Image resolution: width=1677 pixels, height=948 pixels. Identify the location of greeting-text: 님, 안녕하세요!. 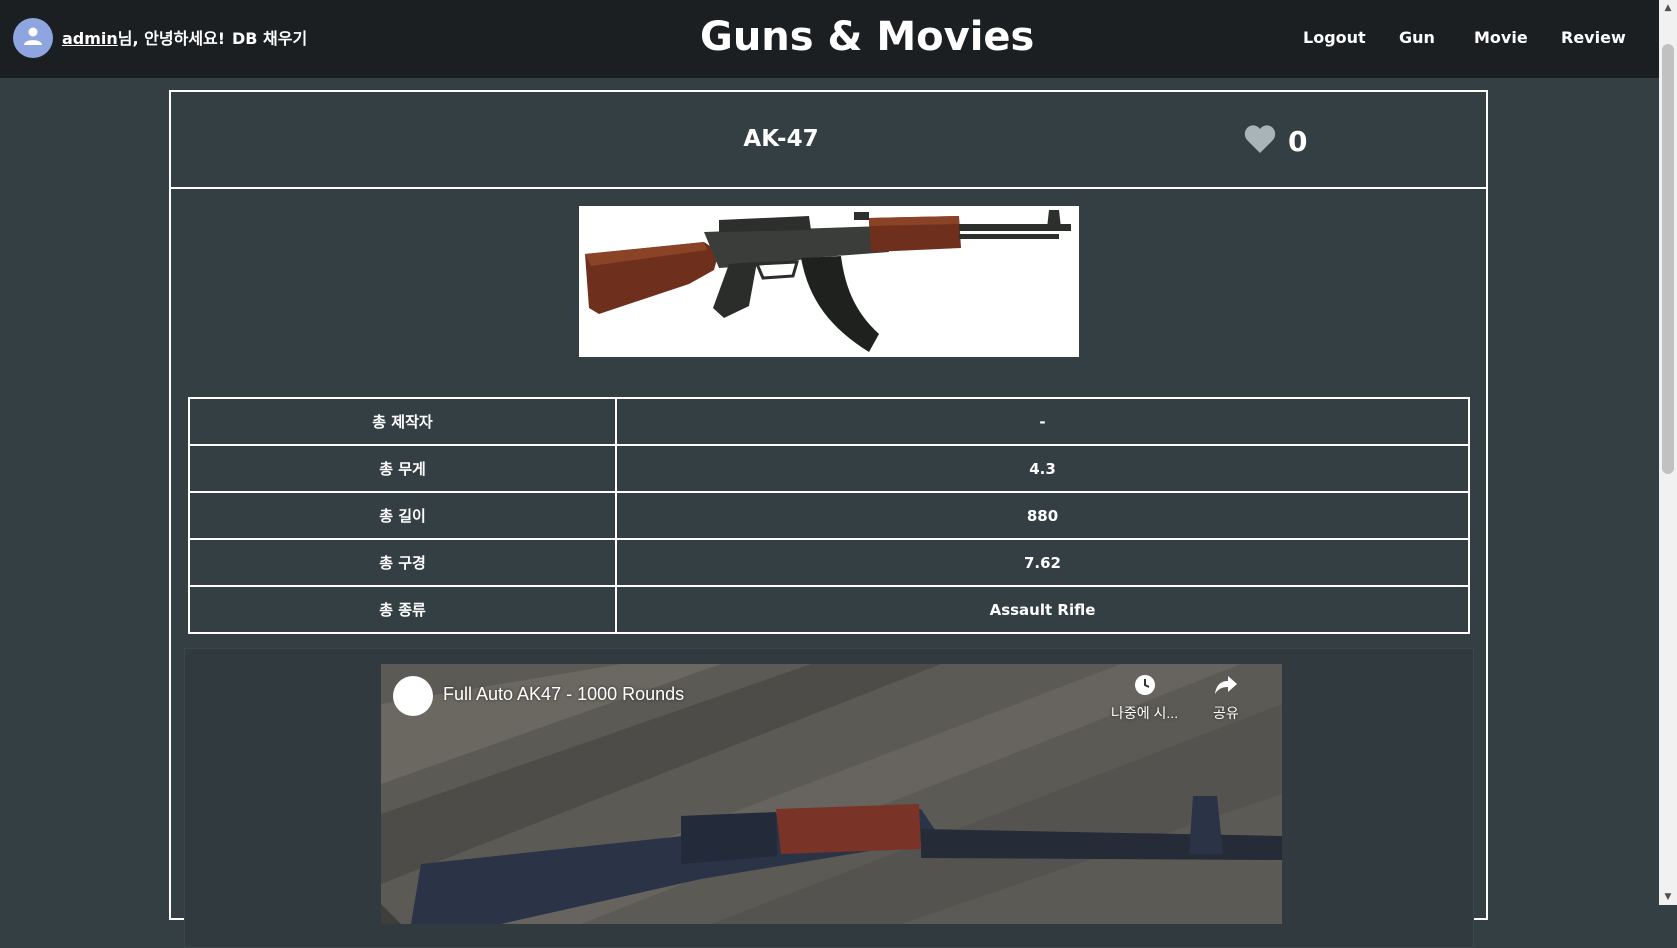
(171, 38).